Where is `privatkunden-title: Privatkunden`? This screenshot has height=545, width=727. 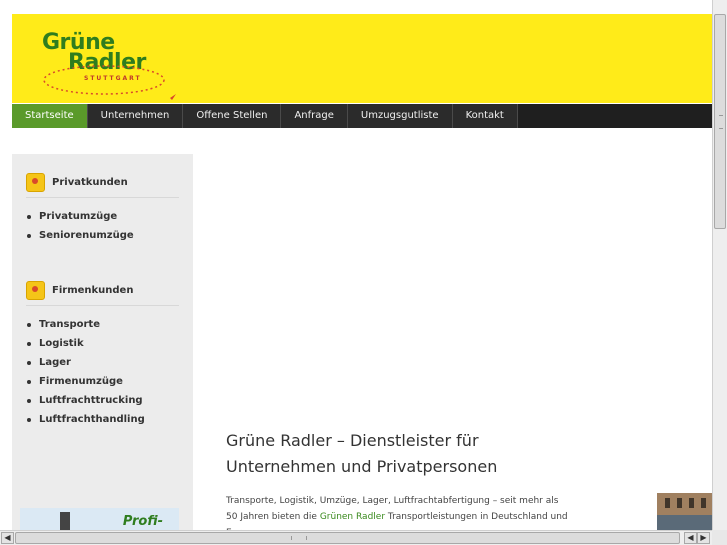
privatkunden-title: Privatkunden is located at coordinates (90, 182).